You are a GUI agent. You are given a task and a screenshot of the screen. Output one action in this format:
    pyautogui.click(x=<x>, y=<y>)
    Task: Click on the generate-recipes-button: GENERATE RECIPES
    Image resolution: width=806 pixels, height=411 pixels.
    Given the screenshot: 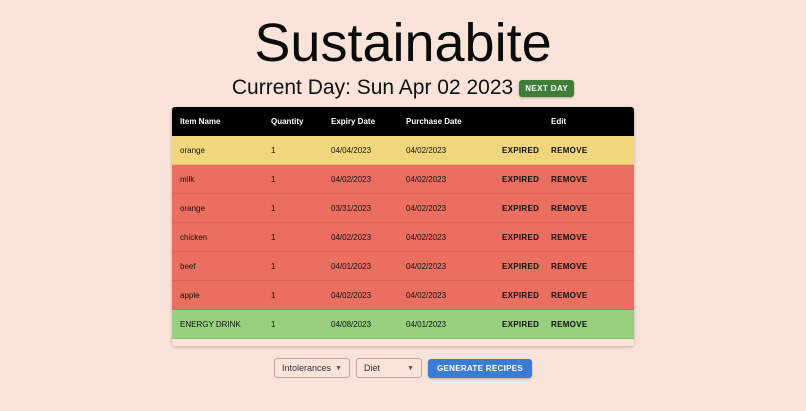 What is the action you would take?
    pyautogui.click(x=480, y=368)
    